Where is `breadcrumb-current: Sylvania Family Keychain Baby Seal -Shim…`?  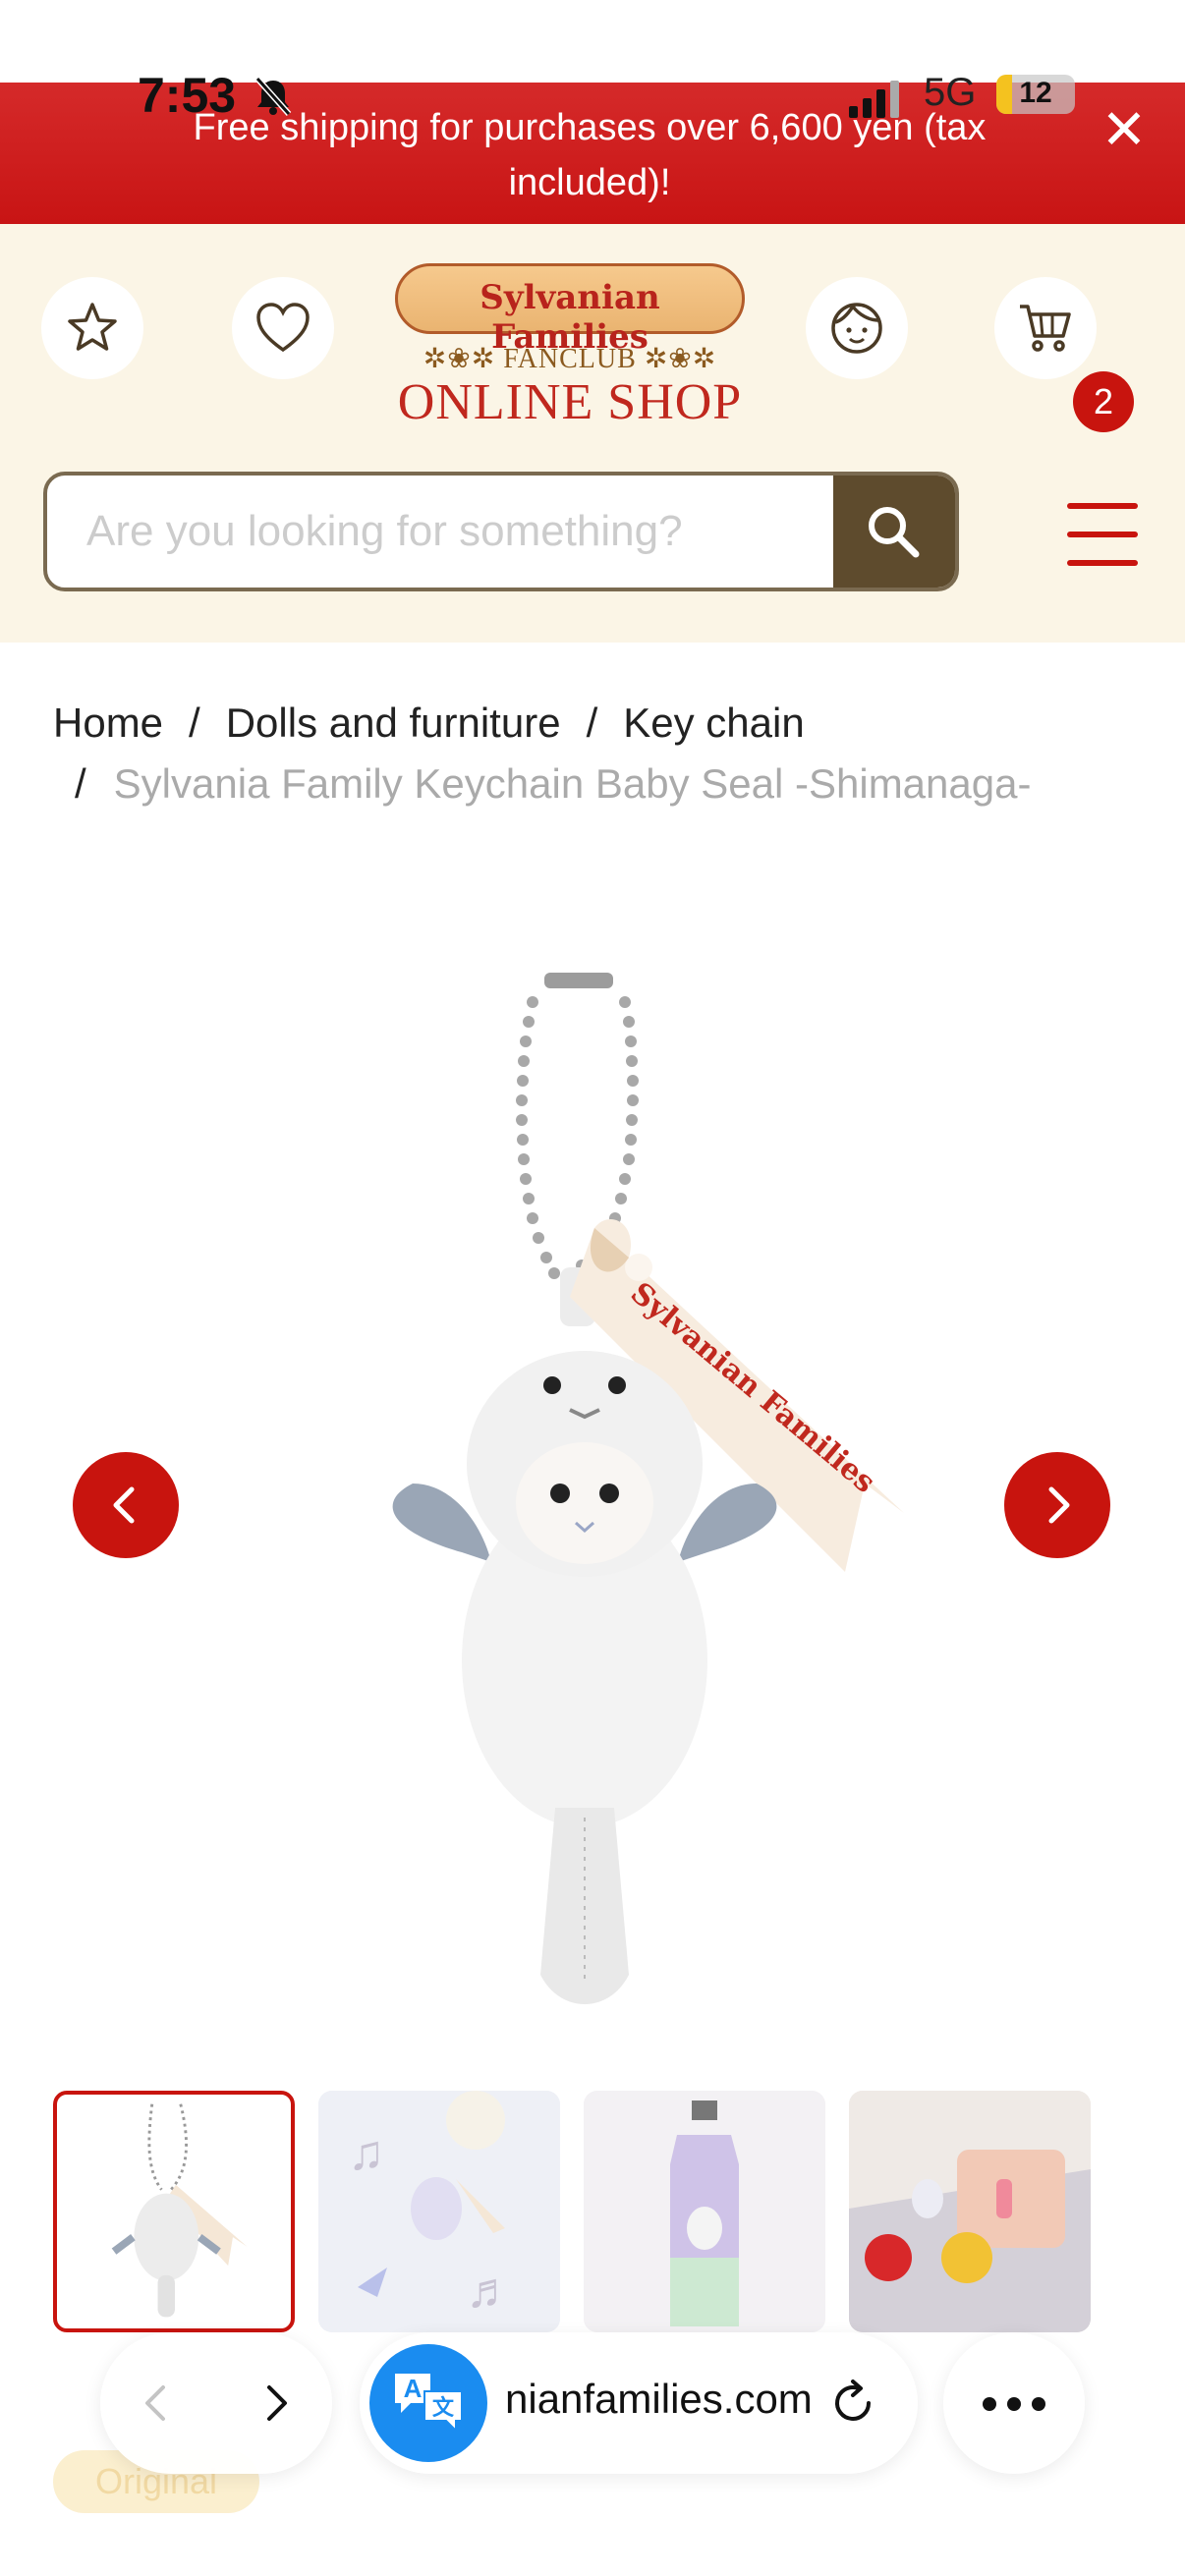
breadcrumb-current: Sylvania Family Keychain Baby Seal -Shim… is located at coordinates (573, 783).